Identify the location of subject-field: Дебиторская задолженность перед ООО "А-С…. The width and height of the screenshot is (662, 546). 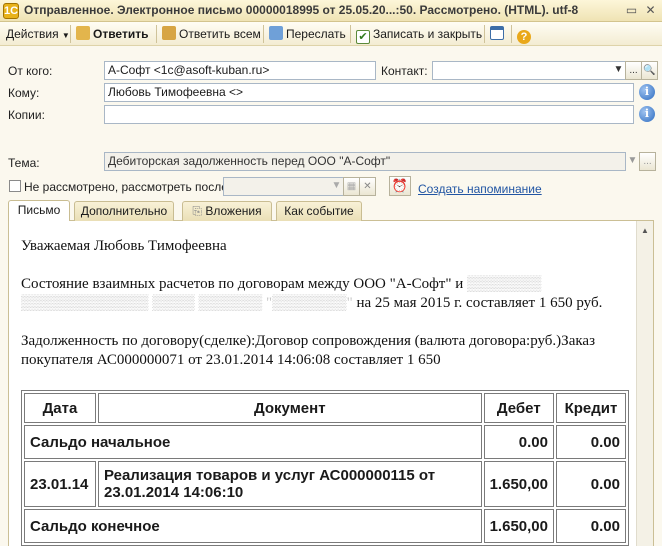
(365, 161).